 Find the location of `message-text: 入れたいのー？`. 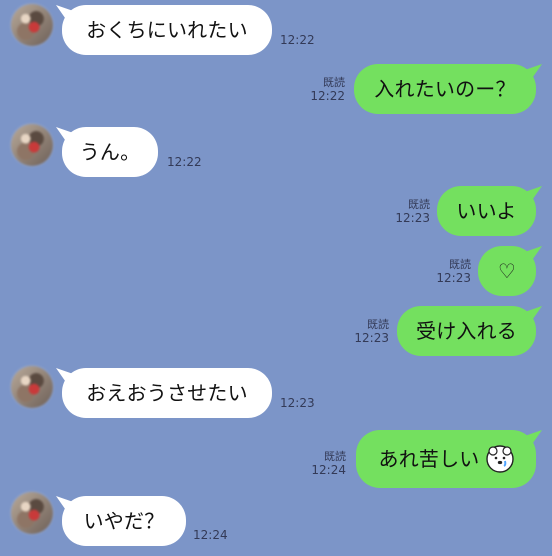

message-text: 入れたいのー？ is located at coordinates (445, 89).